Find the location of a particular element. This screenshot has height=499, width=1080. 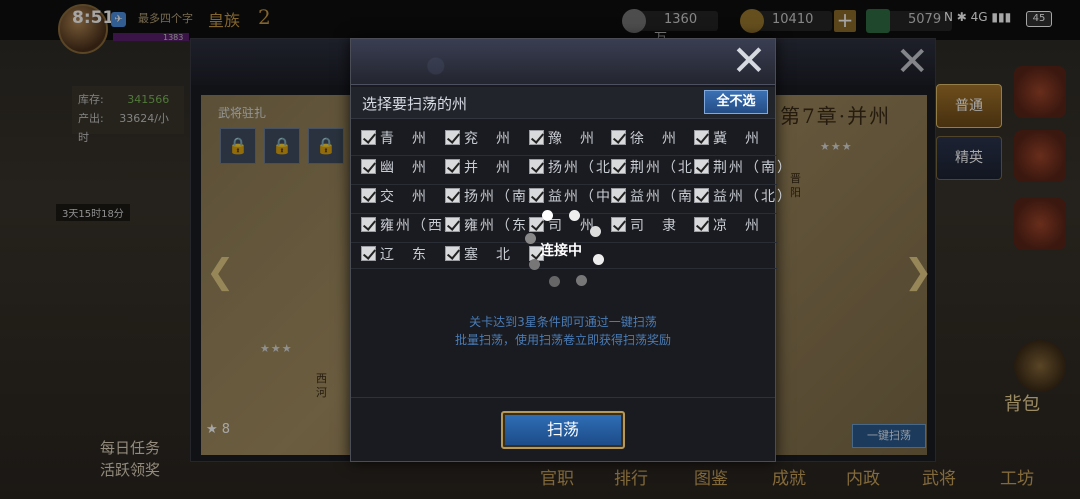

region-label: 兖 州 is located at coordinates (488, 139).